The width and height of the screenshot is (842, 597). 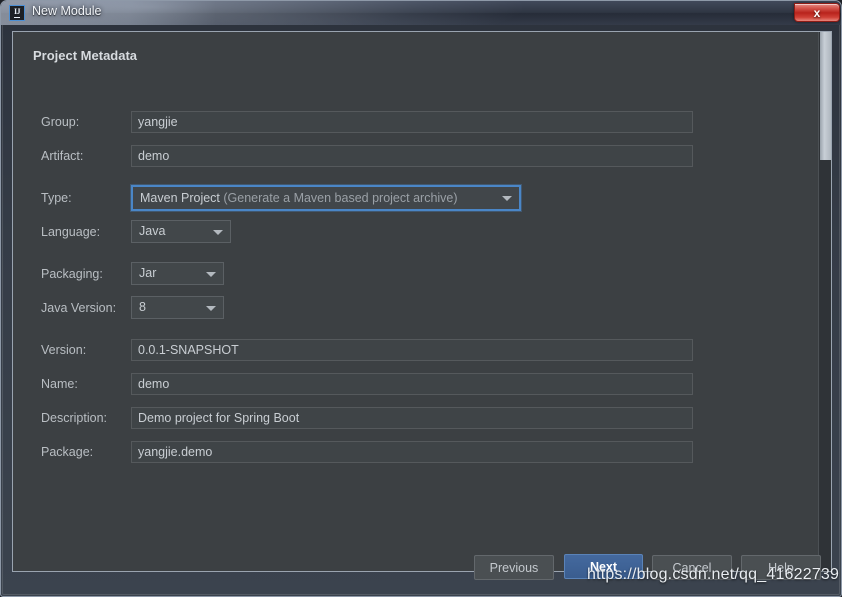 I want to click on label-language: Language:, so click(x=71, y=232).